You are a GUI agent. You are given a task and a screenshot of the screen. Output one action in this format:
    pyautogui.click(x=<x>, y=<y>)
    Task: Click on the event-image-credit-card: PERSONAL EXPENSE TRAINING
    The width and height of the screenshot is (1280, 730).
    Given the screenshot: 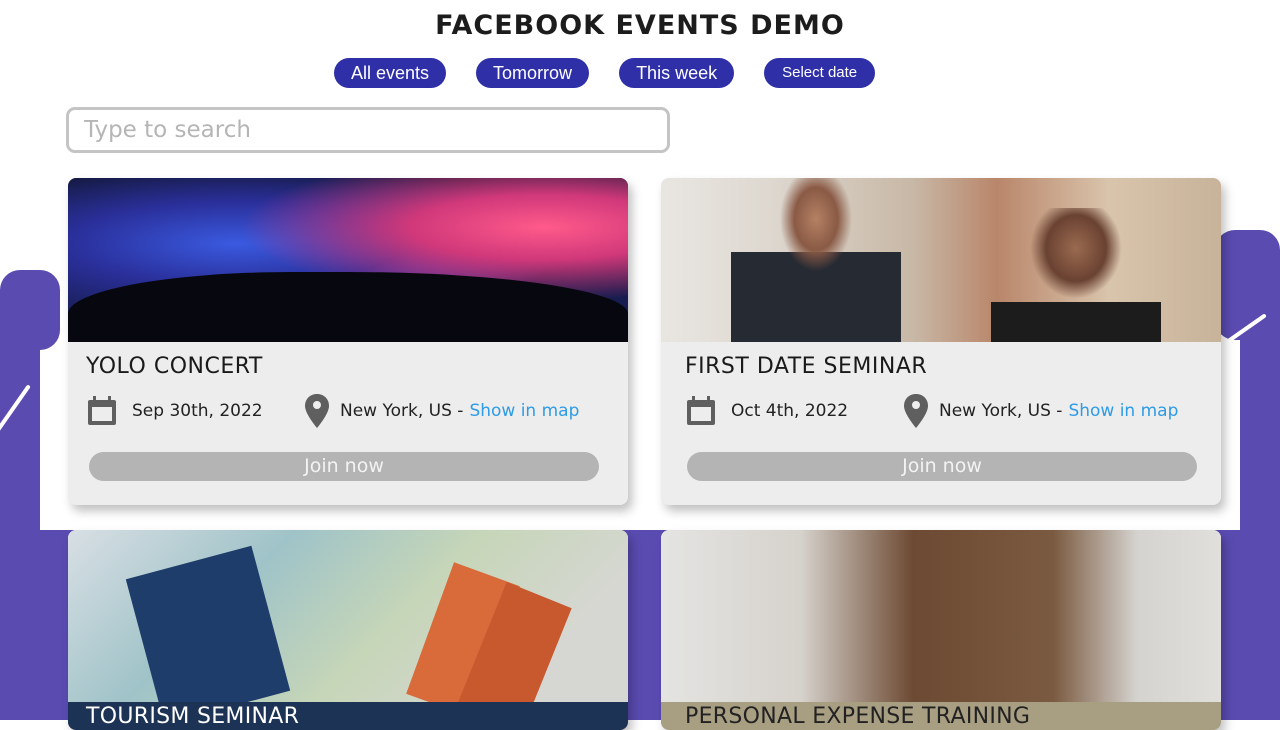 What is the action you would take?
    pyautogui.click(x=941, y=630)
    